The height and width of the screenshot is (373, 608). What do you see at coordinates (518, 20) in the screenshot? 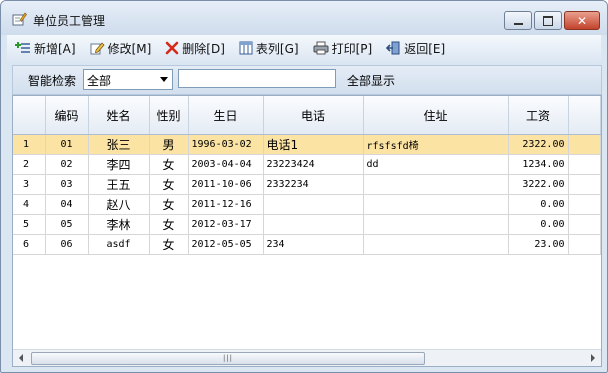
I see `minimize-button` at bounding box center [518, 20].